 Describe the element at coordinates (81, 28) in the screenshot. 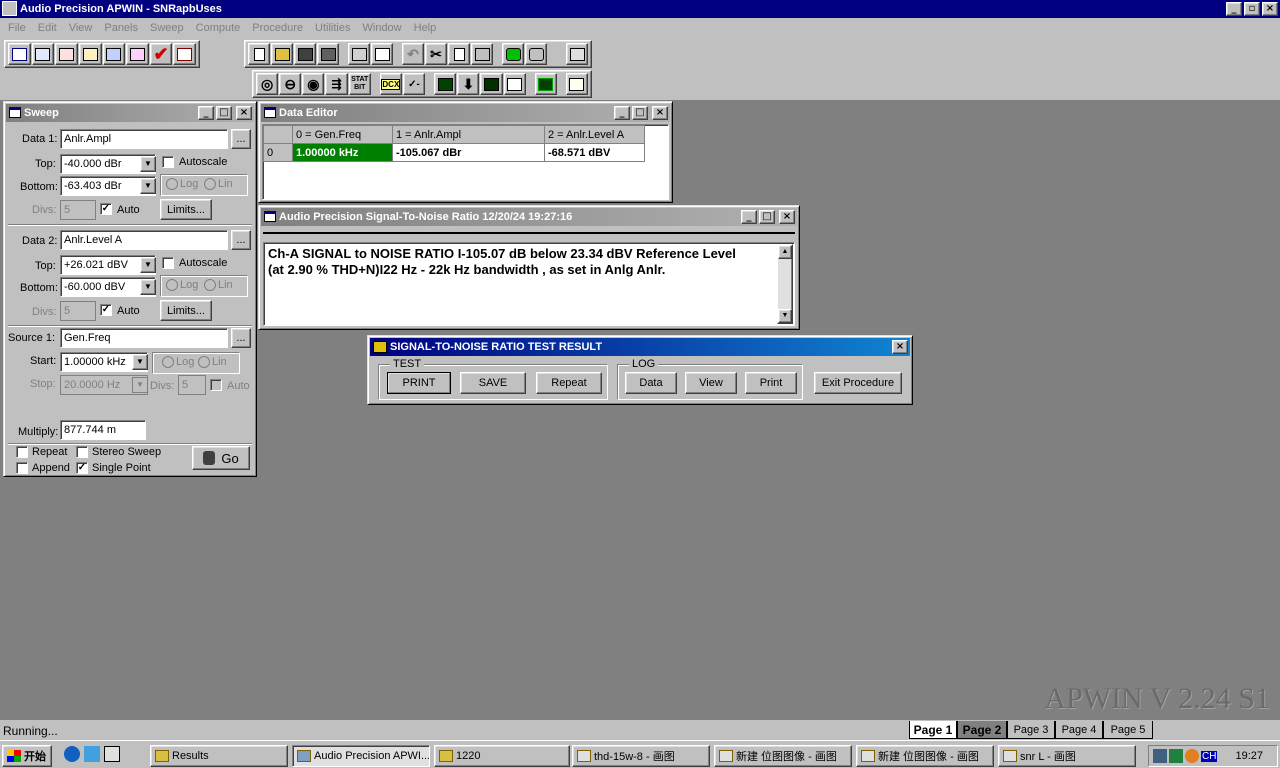

I see `menu-view: View` at that location.